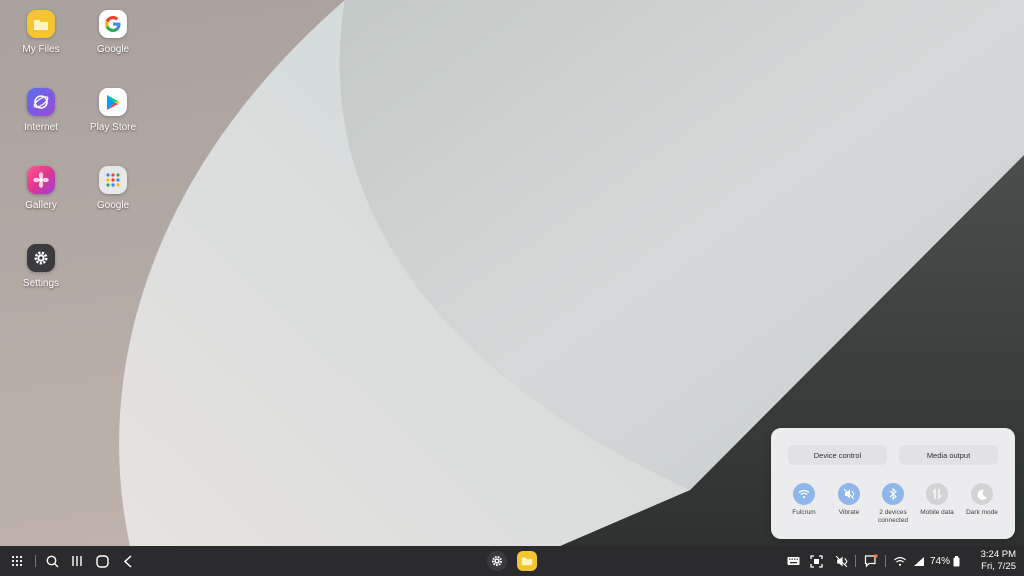  I want to click on desktop-icon-google: Google, so click(113, 28).